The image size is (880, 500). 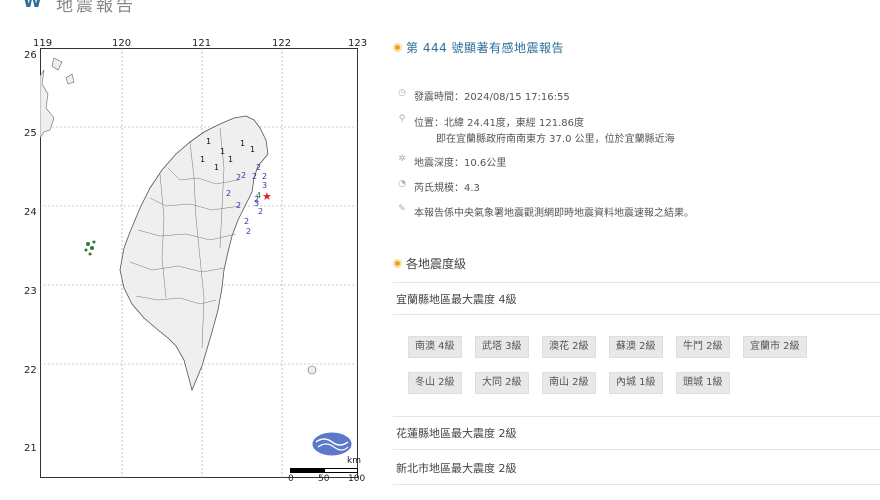 What do you see at coordinates (485, 47) in the screenshot?
I see `report-title: 第 444 號顯著有感地震報告` at bounding box center [485, 47].